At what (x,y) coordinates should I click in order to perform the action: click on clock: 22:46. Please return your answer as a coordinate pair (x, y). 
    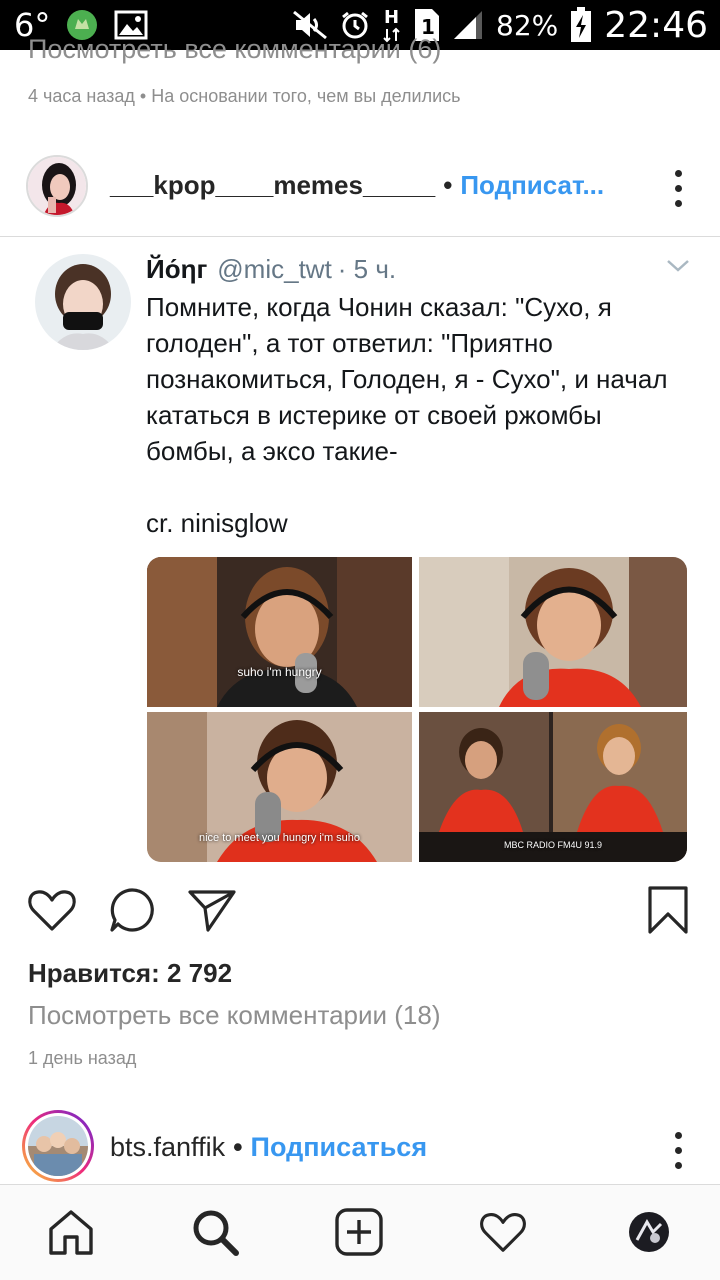
    Looking at the image, I should click on (656, 25).